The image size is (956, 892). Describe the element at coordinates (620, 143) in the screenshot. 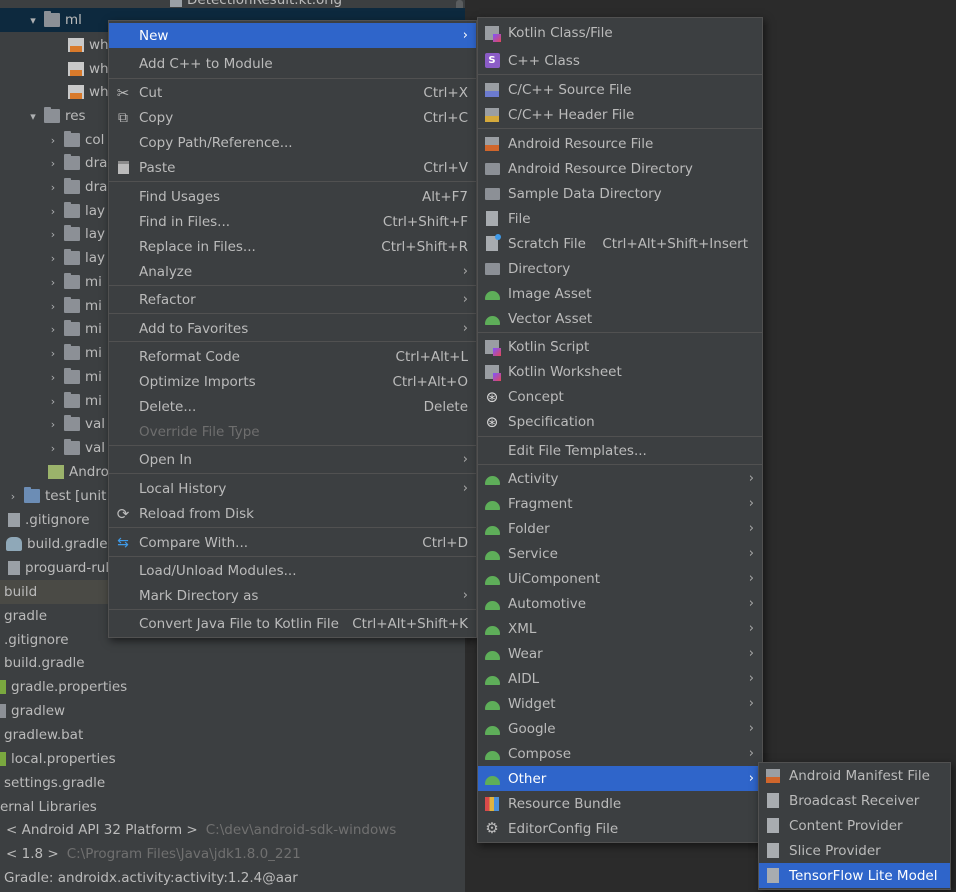

I see `menu-item-android-resource-file: Android Resource File` at that location.